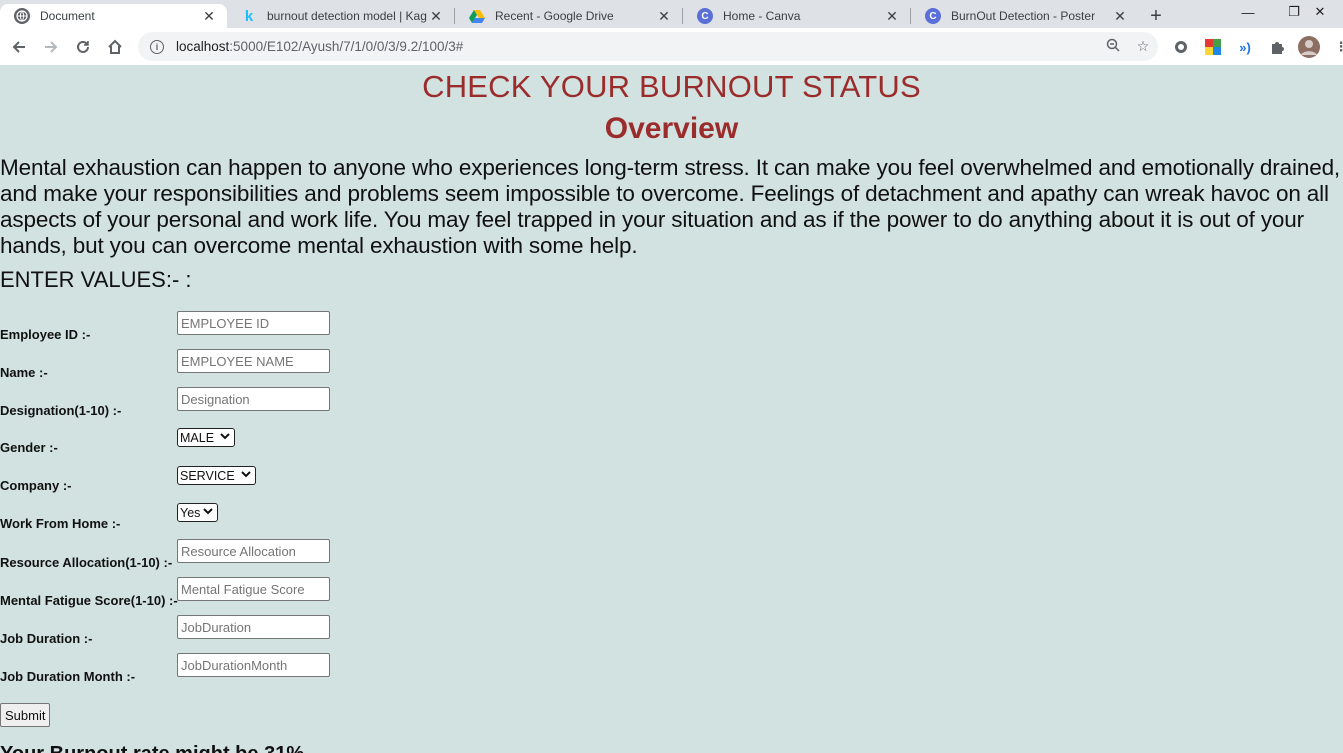 Image resolution: width=1343 pixels, height=753 pixels. Describe the element at coordinates (96, 279) in the screenshot. I see `enter-values-heading: ENTER VALUES:- :` at that location.